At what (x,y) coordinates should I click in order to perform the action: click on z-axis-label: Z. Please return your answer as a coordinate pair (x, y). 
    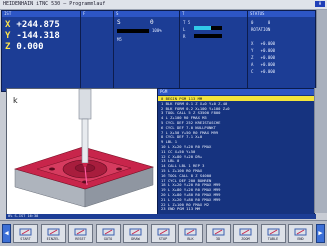
    Looking at the image, I should click on (8, 47).